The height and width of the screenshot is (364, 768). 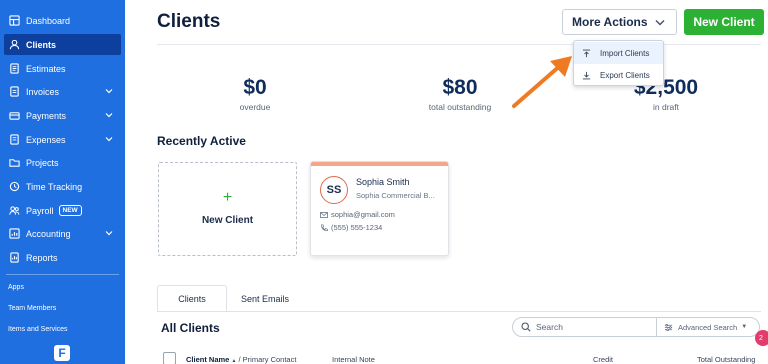 What do you see at coordinates (353, 359) in the screenshot?
I see `column-header-internal-note: Internal Note` at bounding box center [353, 359].